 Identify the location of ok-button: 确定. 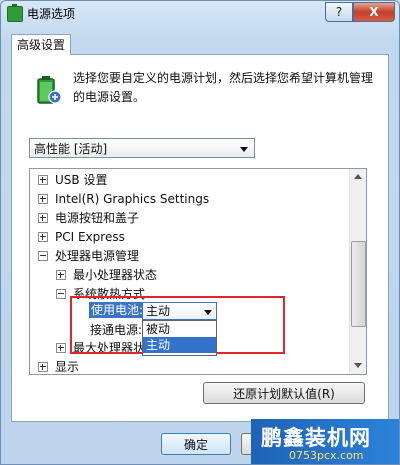
(196, 444).